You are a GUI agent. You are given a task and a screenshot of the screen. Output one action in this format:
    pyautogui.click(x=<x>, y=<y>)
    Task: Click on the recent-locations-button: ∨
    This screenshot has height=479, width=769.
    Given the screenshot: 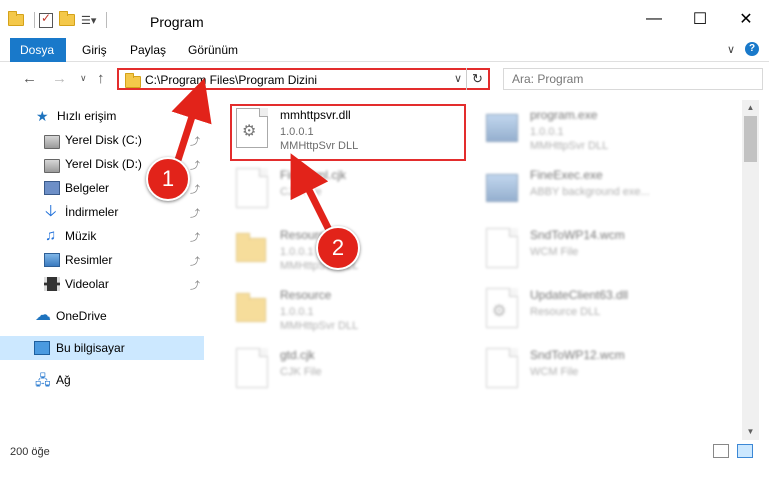 What is the action you would take?
    pyautogui.click(x=83, y=78)
    